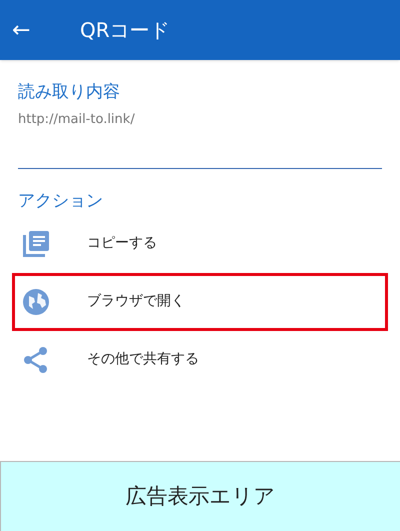 The height and width of the screenshot is (531, 400). Describe the element at coordinates (30, 30) in the screenshot. I see `back-button: ←` at that location.